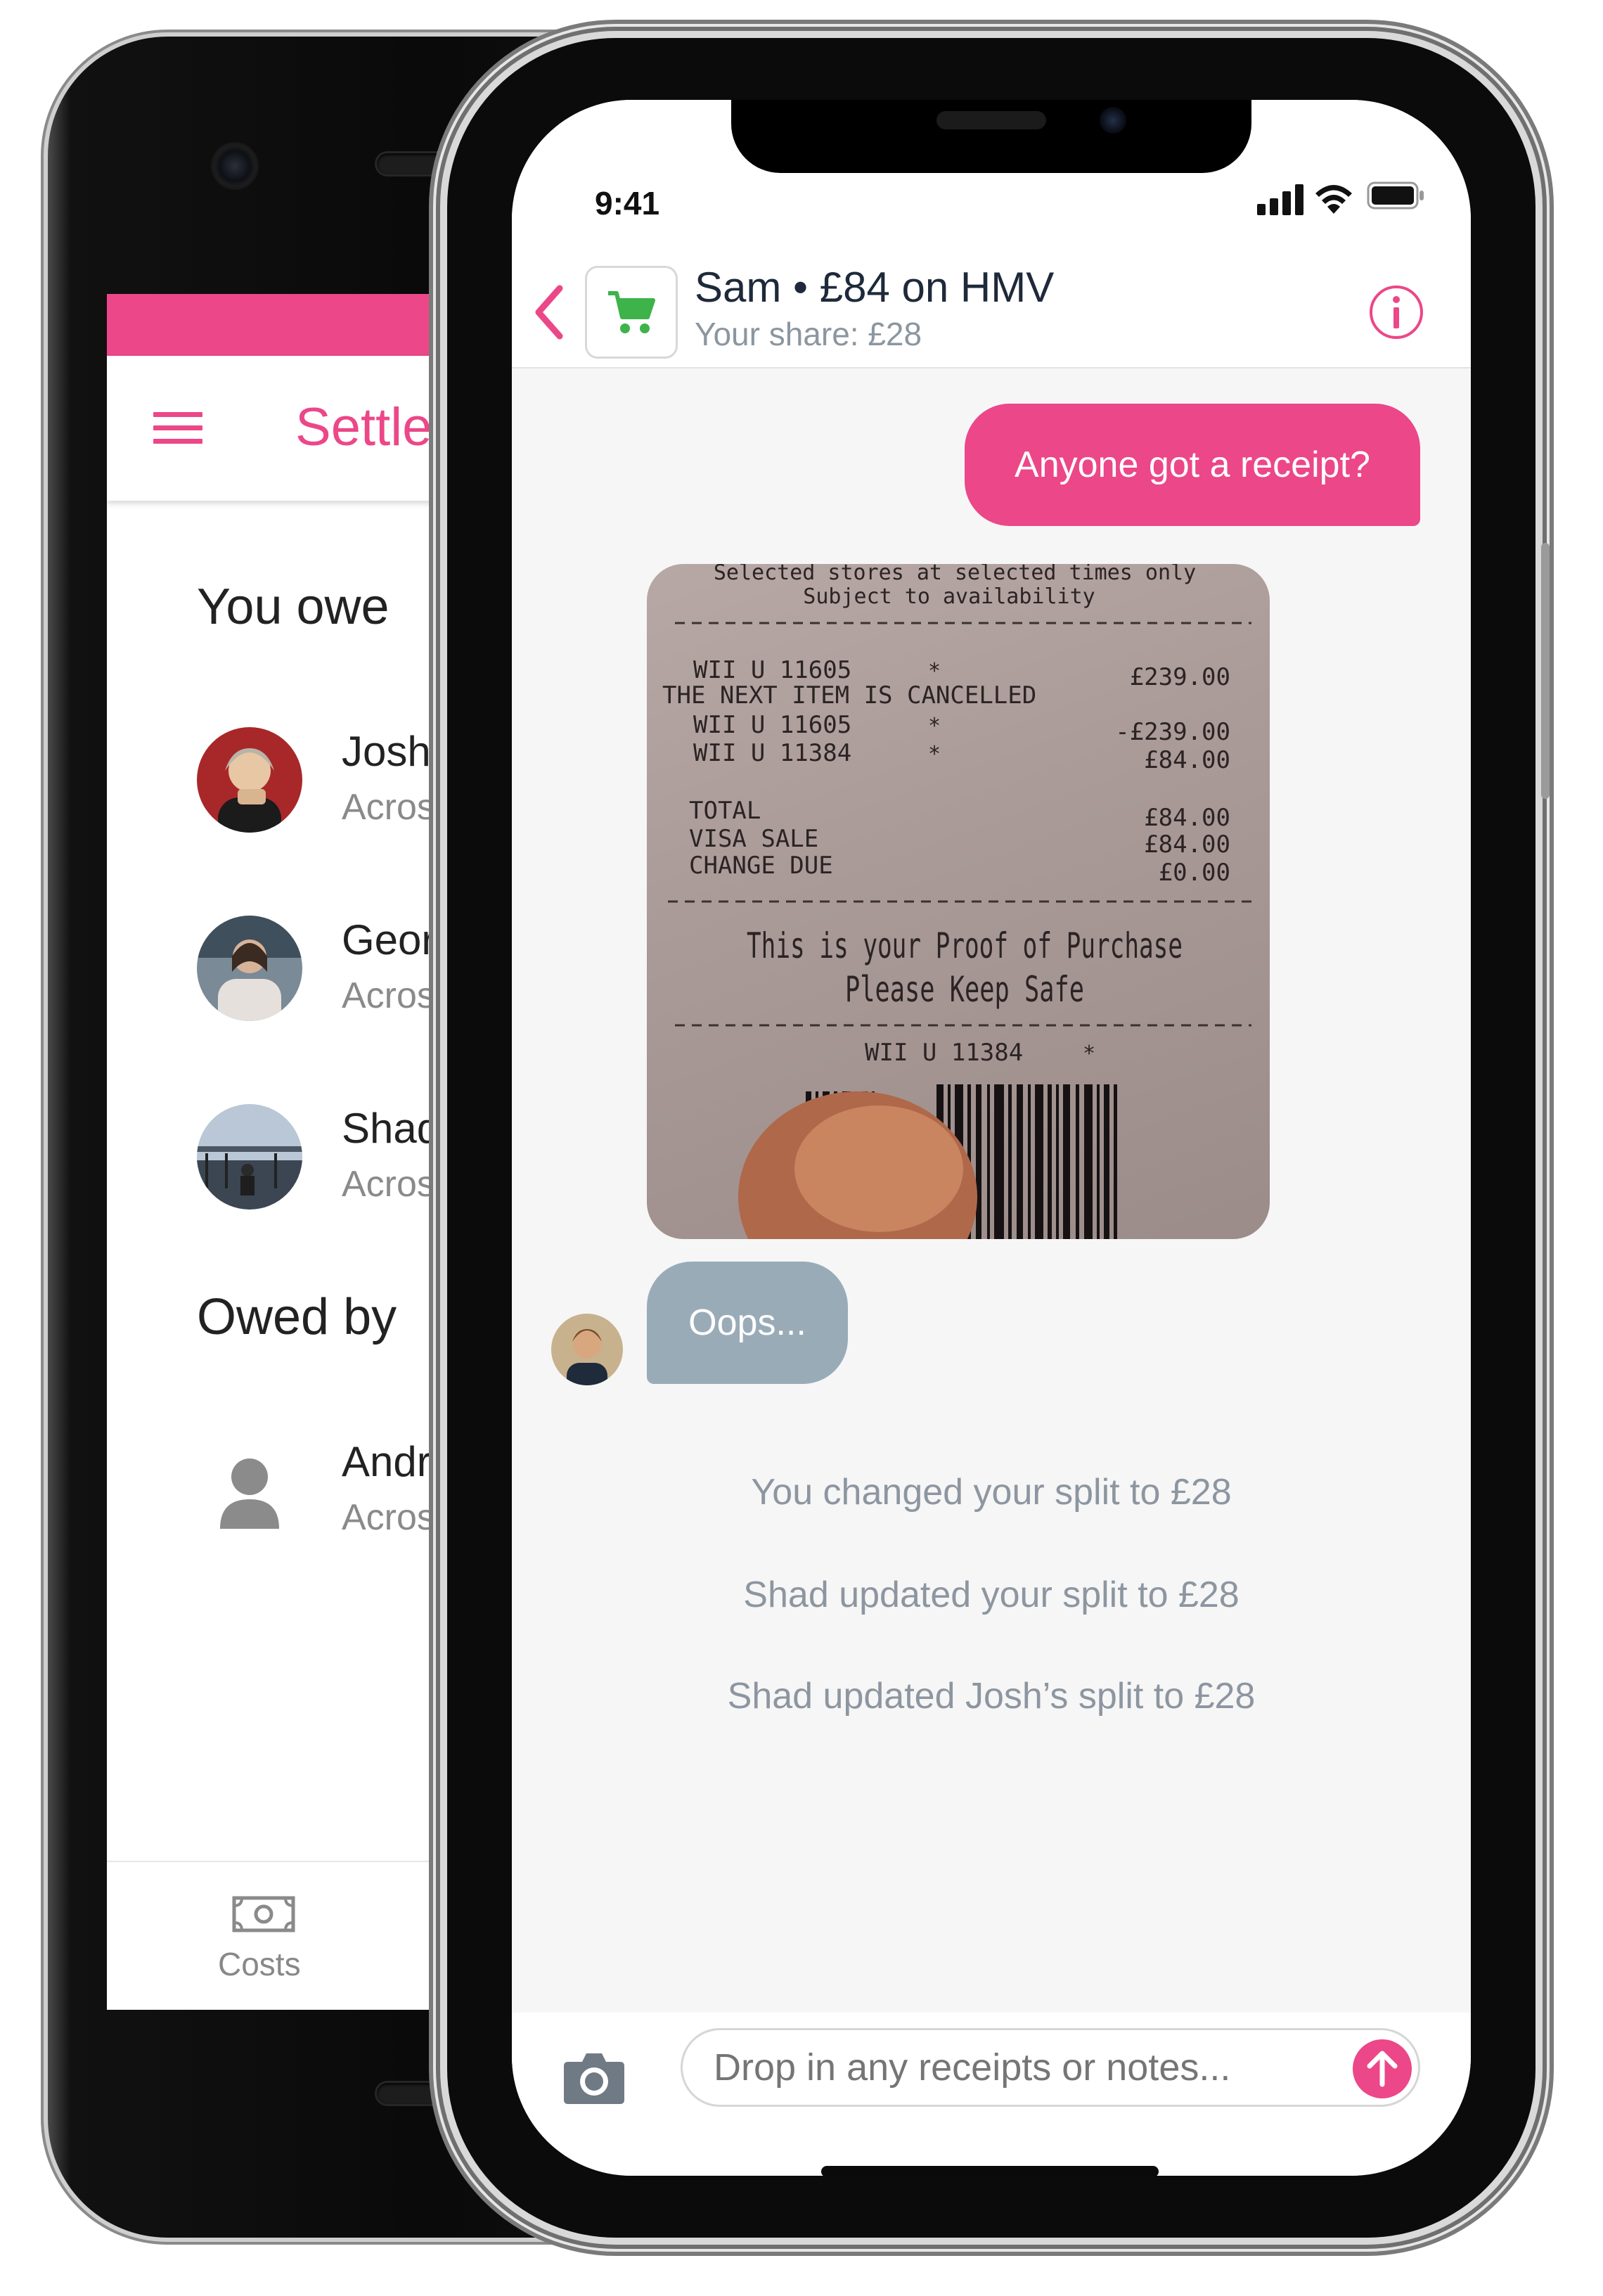 The image size is (1603, 2296). Describe the element at coordinates (1192, 465) in the screenshot. I see `outgoing-message-bubble: Anyone got a receipt?` at that location.